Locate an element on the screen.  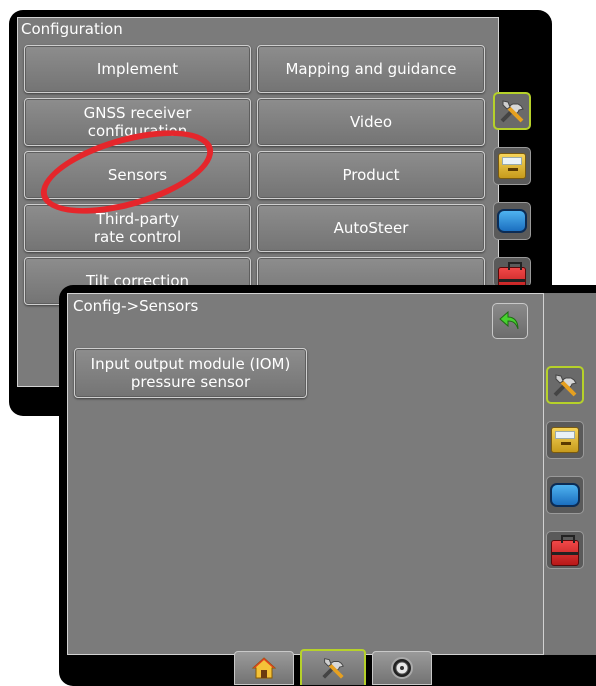
guidance-wheel-icon is located at coordinates (402, 668).